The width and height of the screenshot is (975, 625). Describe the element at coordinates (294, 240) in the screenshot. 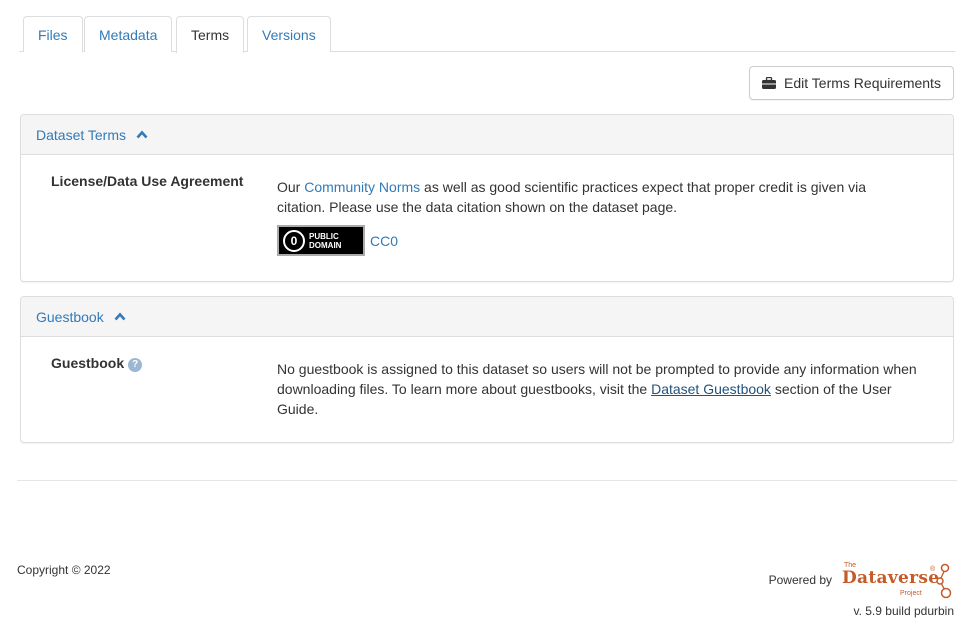

I see `cc0-icon: 0` at that location.